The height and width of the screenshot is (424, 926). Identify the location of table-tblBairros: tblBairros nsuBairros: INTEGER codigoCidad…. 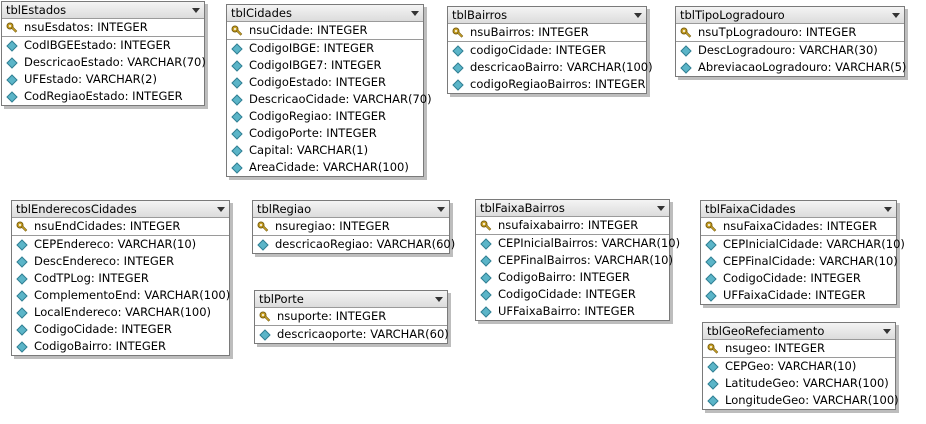
(550, 50).